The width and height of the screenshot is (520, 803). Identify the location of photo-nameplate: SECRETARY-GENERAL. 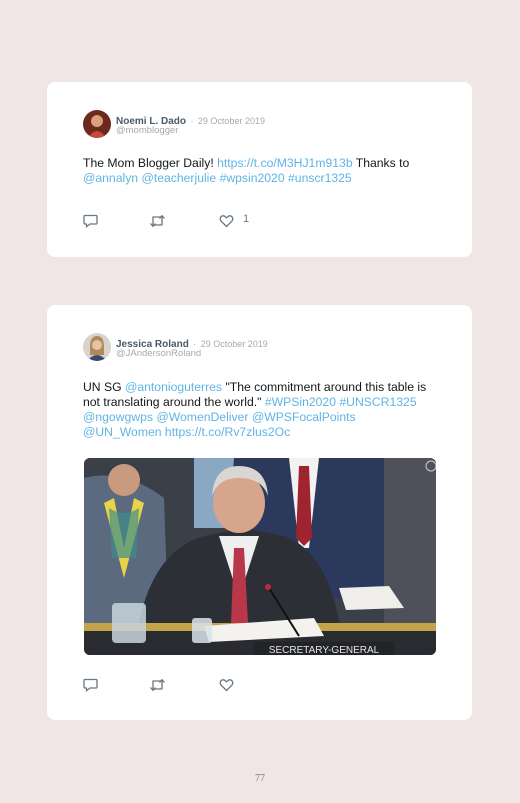
(324, 650).